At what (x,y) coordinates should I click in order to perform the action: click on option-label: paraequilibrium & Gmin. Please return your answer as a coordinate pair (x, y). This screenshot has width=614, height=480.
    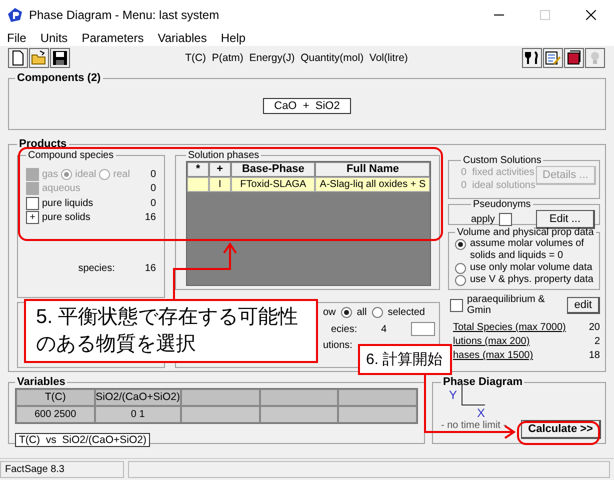
    Looking at the image, I should click on (506, 305).